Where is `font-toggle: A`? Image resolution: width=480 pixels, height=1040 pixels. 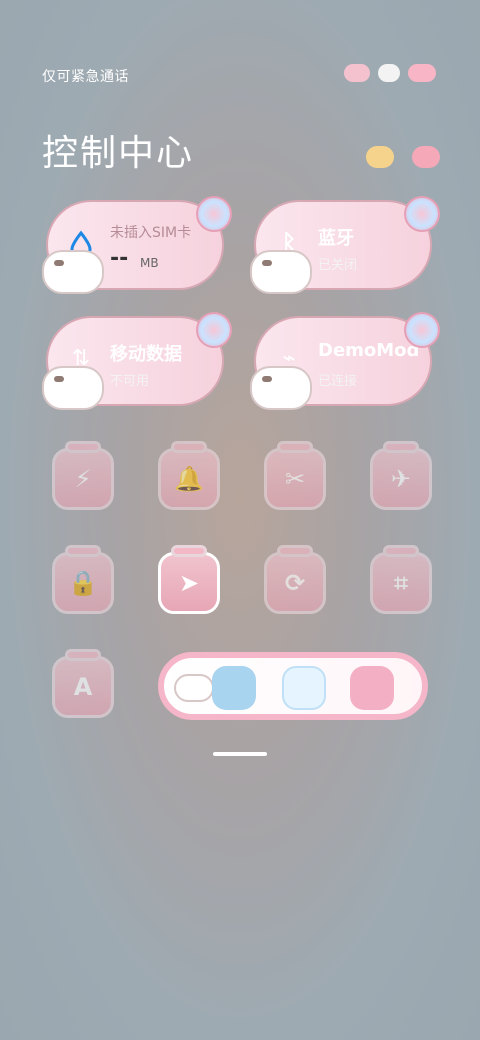 font-toggle: A is located at coordinates (83, 683).